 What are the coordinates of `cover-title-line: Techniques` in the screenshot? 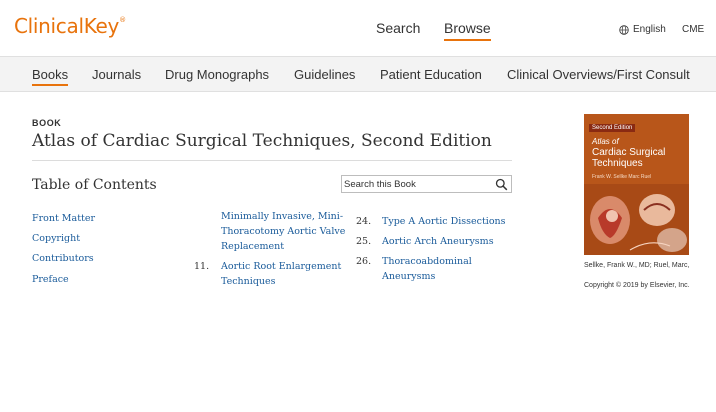 It's located at (617, 163).